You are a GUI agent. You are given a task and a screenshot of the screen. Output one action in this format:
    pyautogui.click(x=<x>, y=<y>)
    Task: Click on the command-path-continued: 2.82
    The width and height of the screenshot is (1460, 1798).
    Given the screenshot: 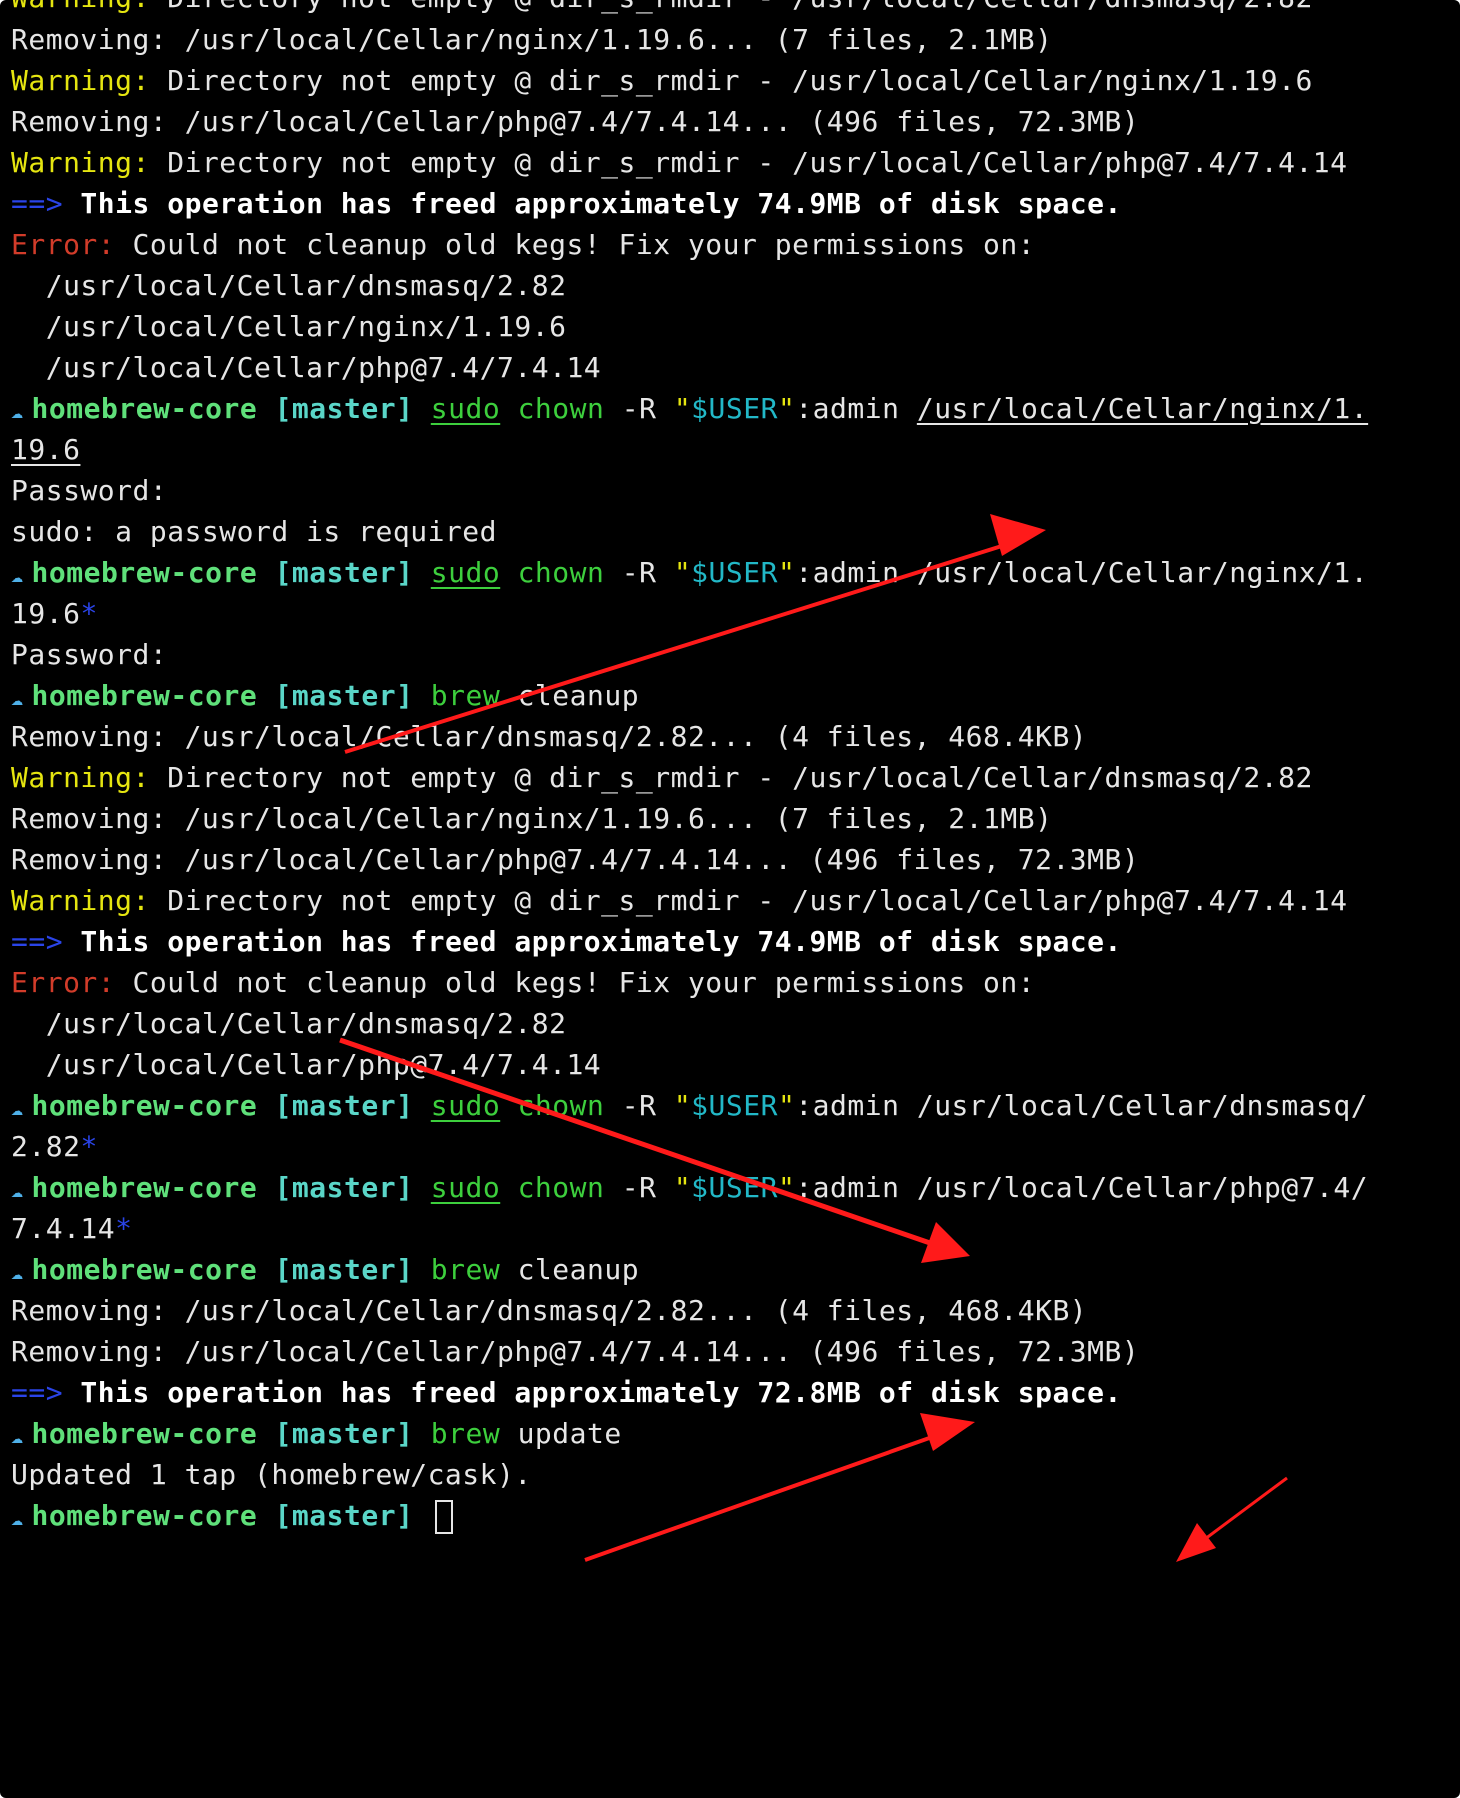 What is the action you would take?
    pyautogui.click(x=46, y=1146)
    